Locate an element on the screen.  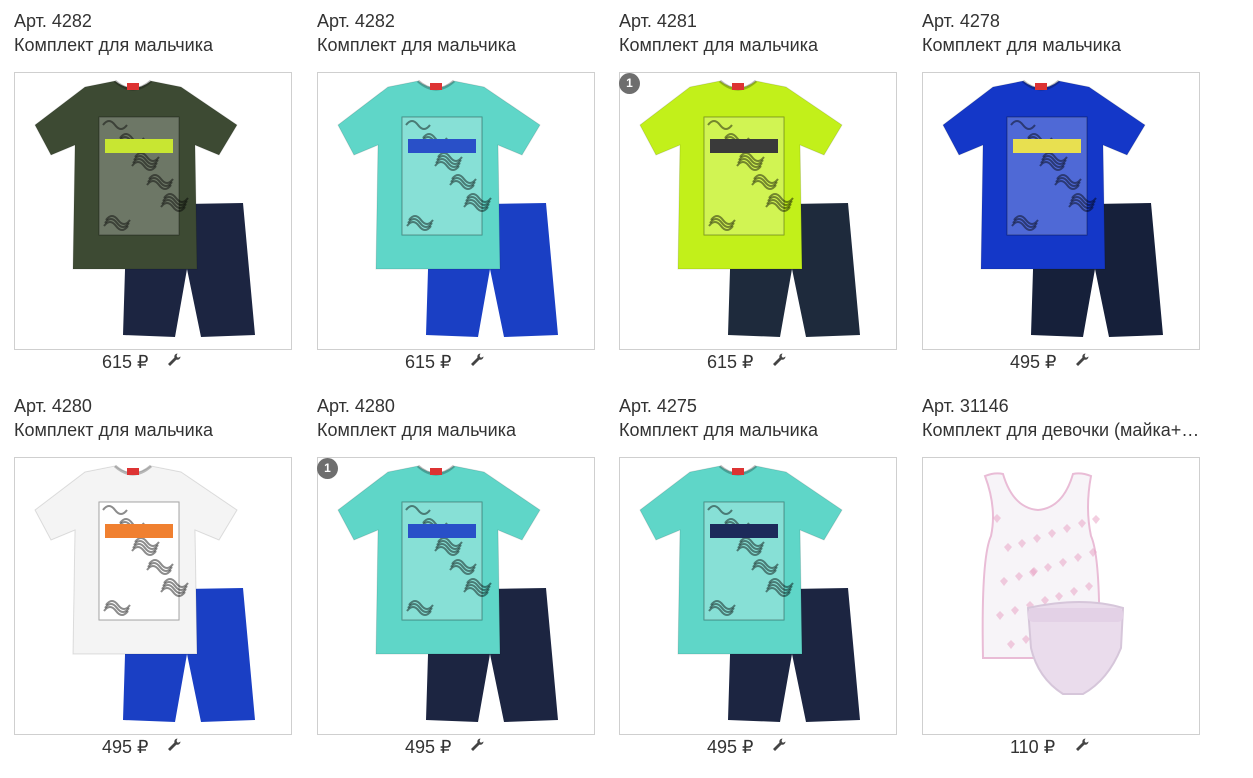
product-card: Арт. 4278 Комплект для мальчика 495 ₽ is located at coordinates (1061, 190).